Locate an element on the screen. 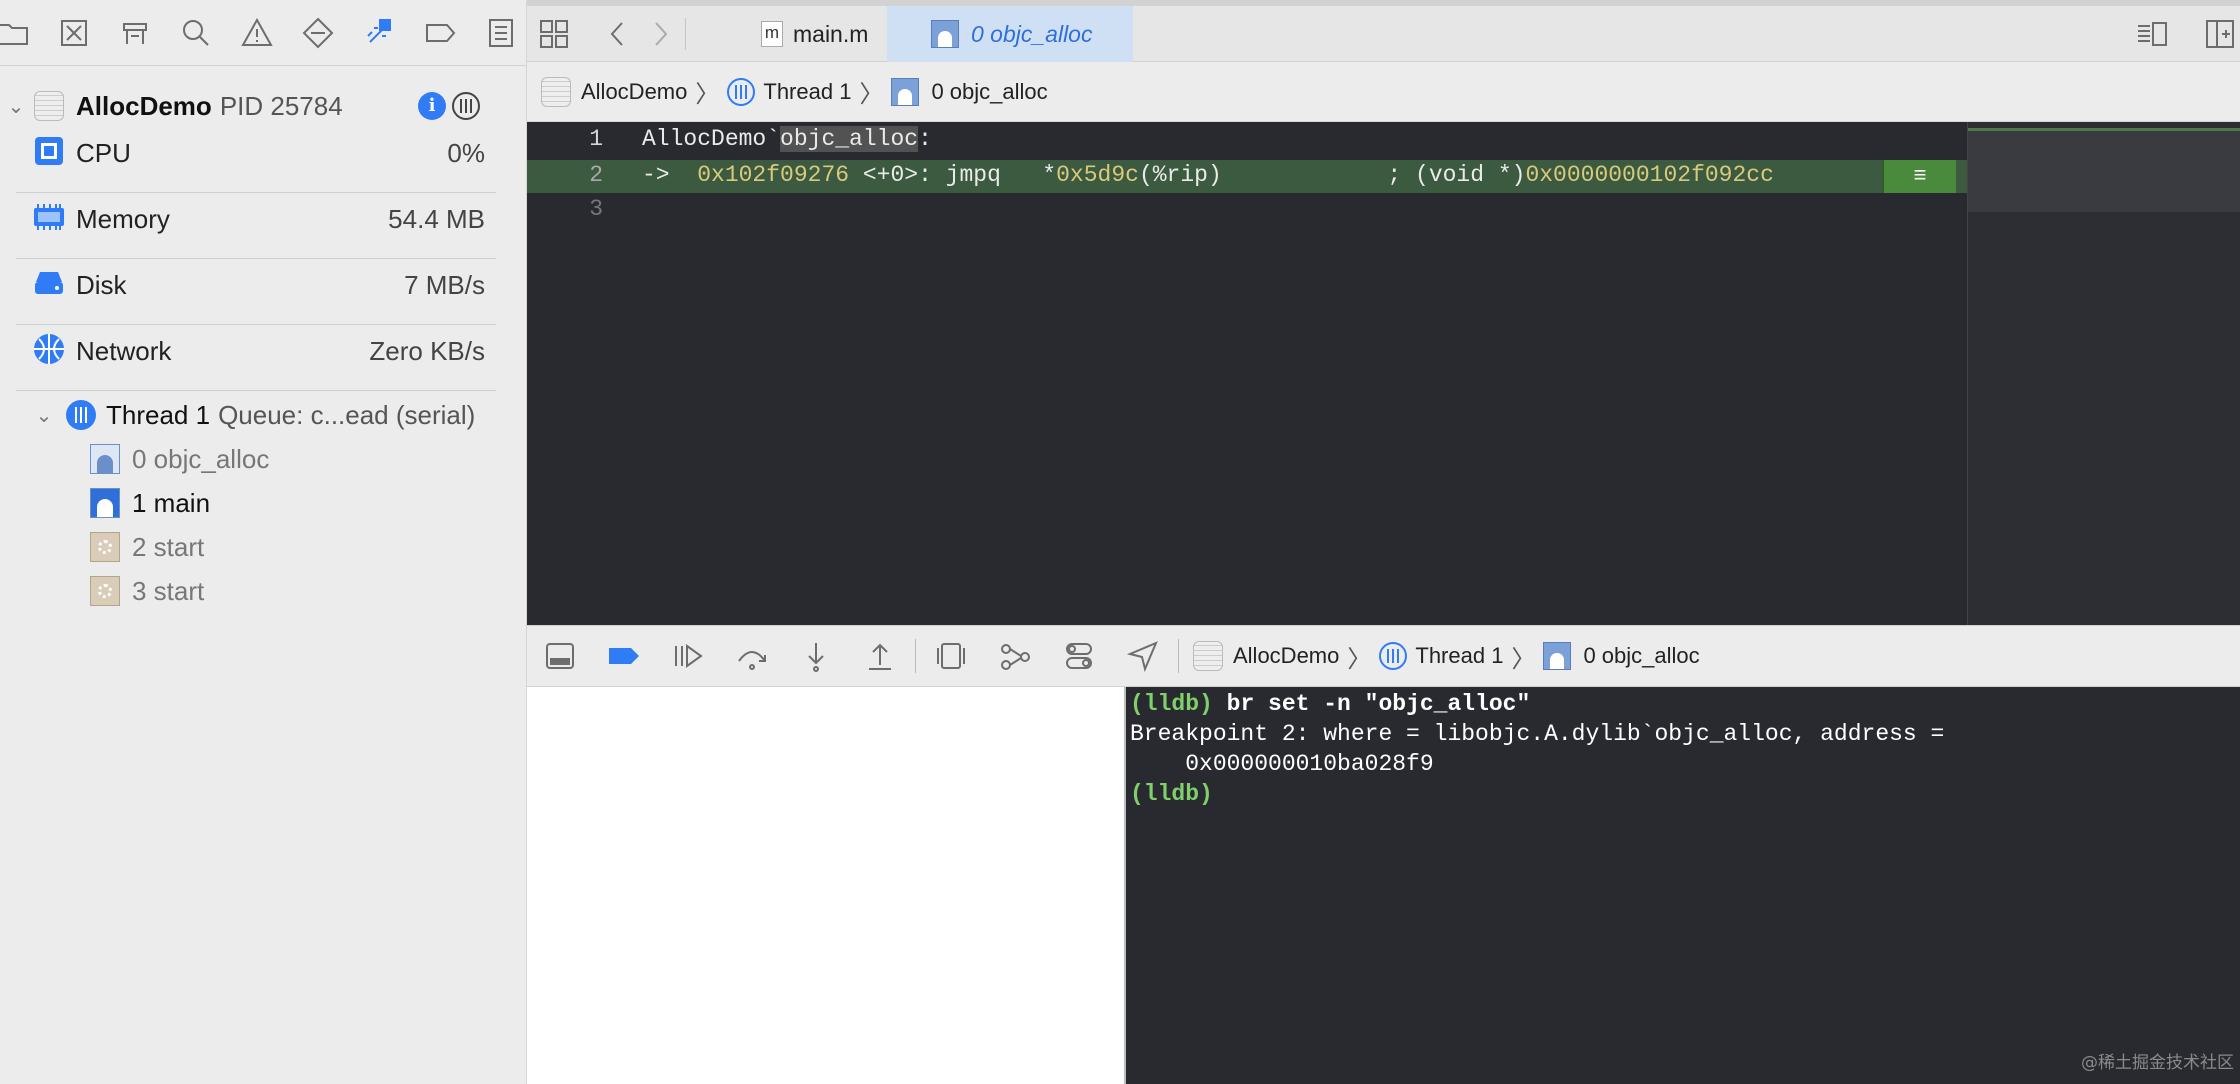  instruction-comment: ; (void *) is located at coordinates (1456, 175).